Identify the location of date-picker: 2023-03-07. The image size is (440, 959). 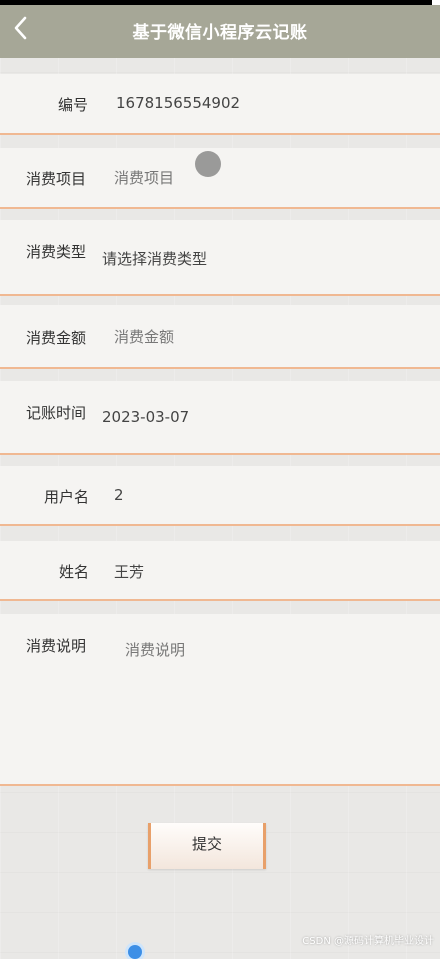
(145, 417).